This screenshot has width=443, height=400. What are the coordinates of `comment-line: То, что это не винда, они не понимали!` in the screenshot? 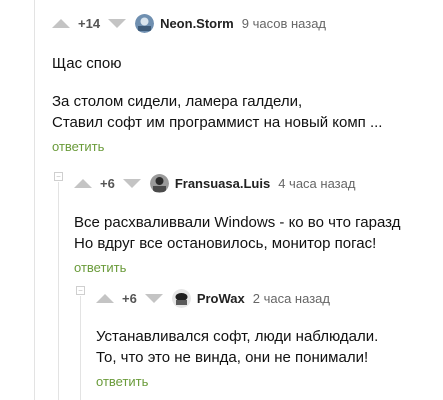 It's located at (232, 357).